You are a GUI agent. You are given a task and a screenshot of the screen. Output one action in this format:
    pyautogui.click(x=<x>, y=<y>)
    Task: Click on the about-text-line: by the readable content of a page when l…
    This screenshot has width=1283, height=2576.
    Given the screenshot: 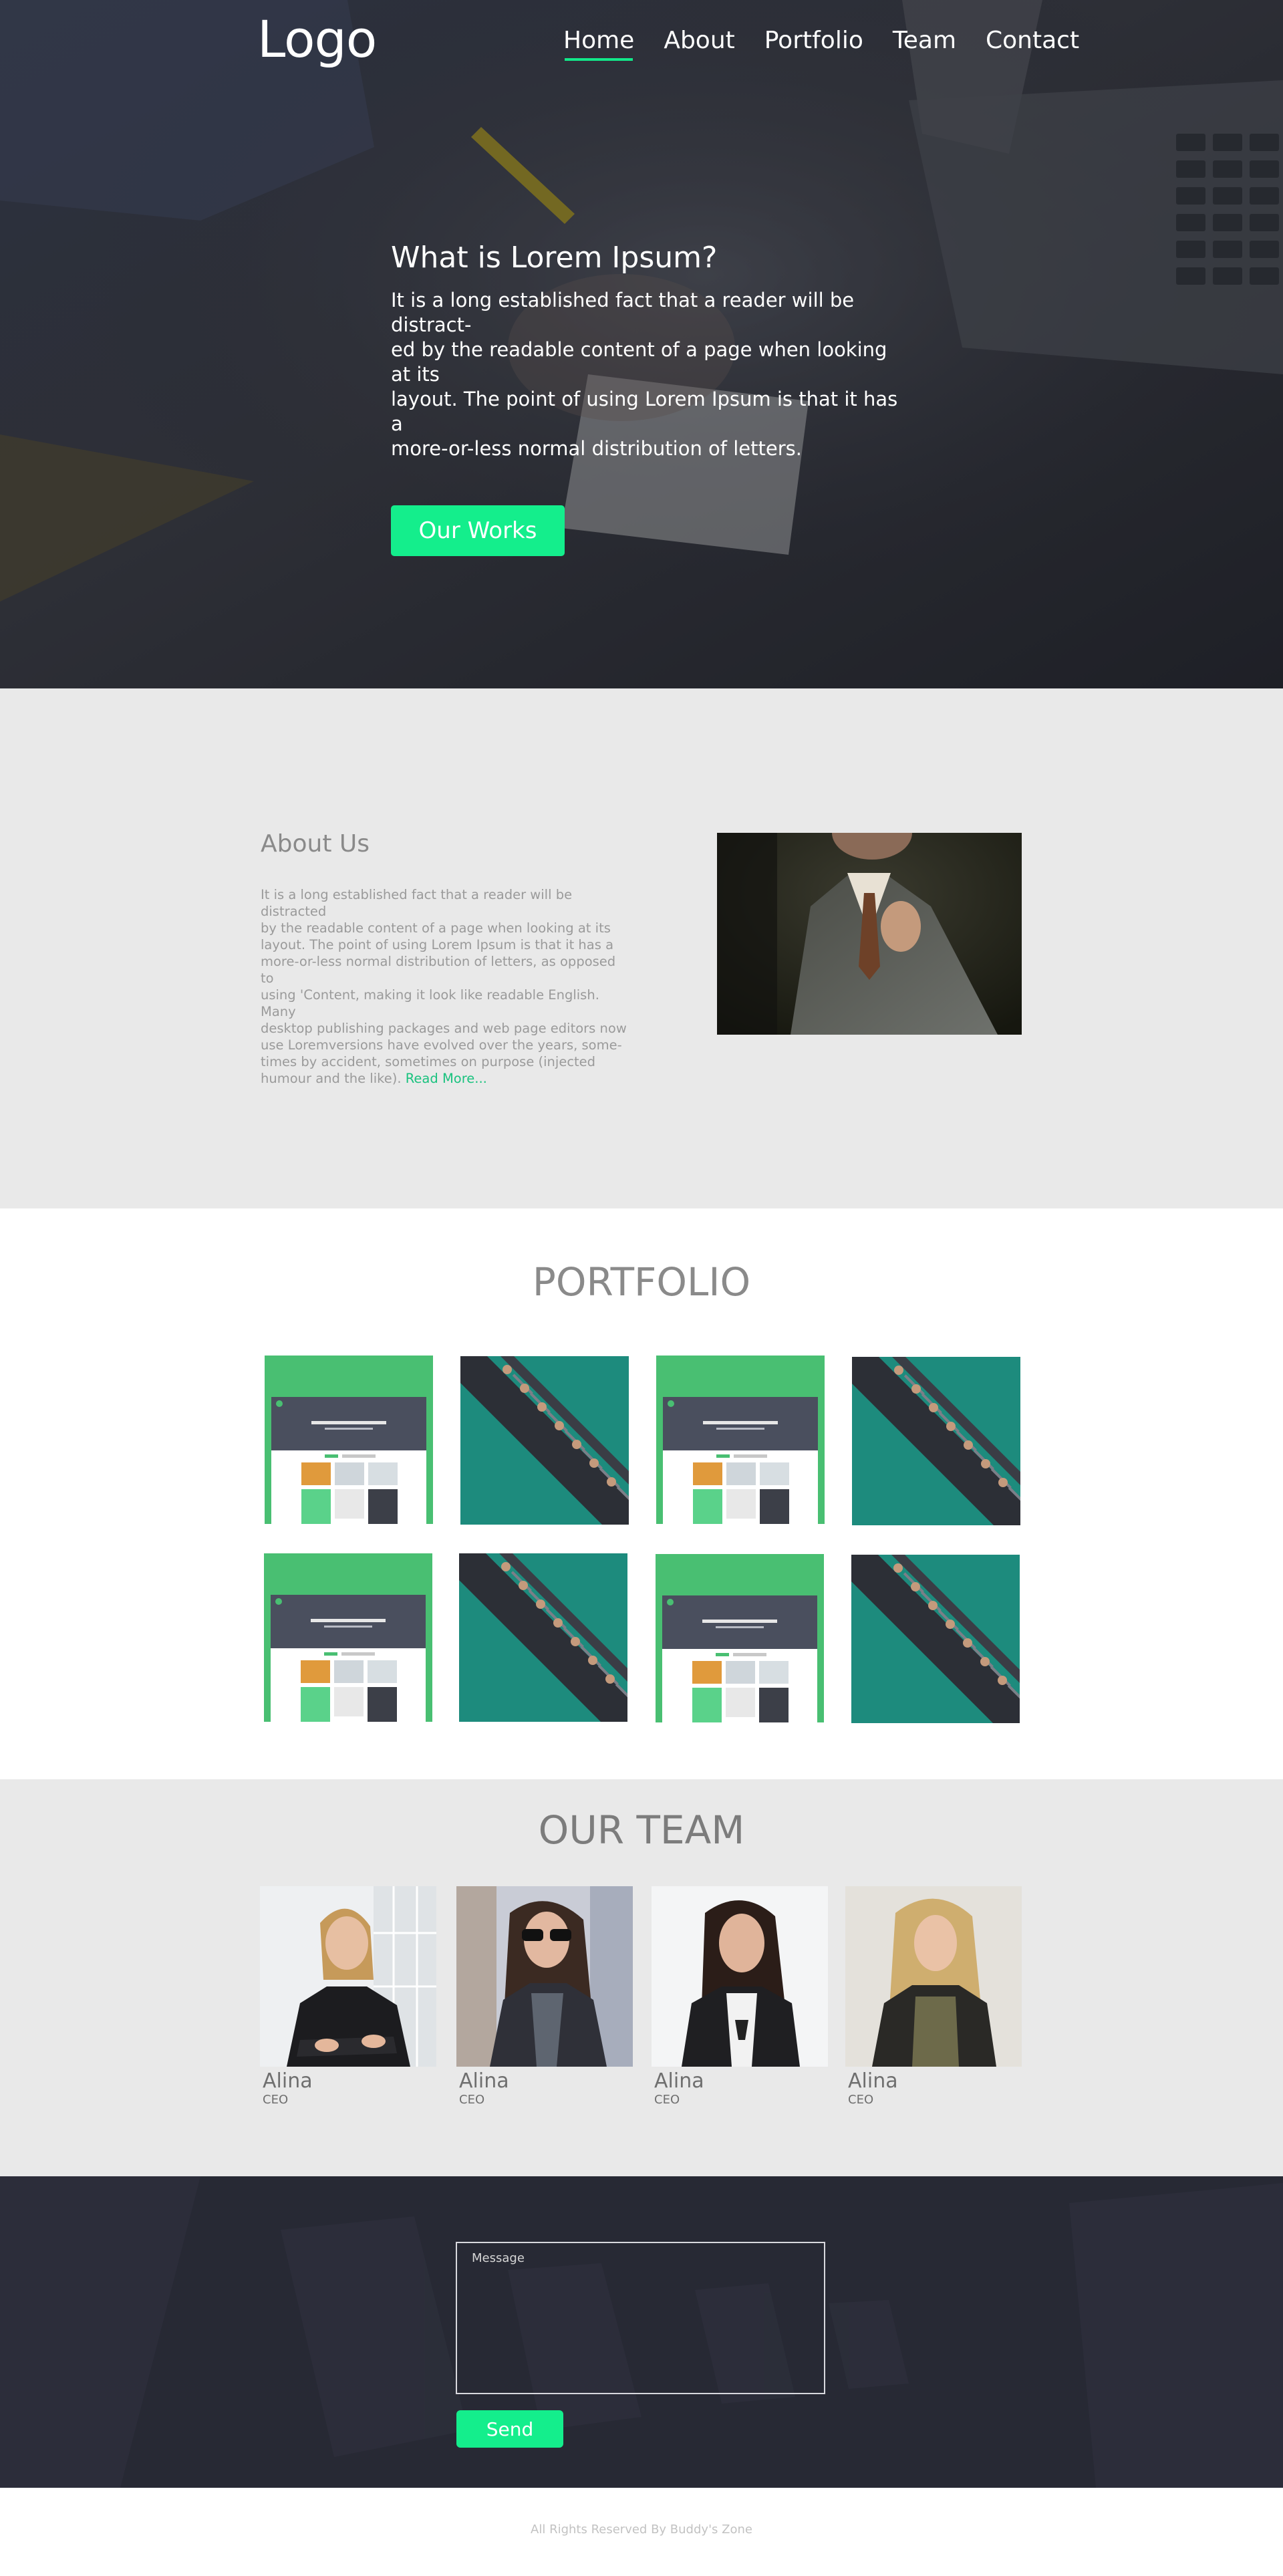 What is the action you would take?
    pyautogui.click(x=436, y=928)
    